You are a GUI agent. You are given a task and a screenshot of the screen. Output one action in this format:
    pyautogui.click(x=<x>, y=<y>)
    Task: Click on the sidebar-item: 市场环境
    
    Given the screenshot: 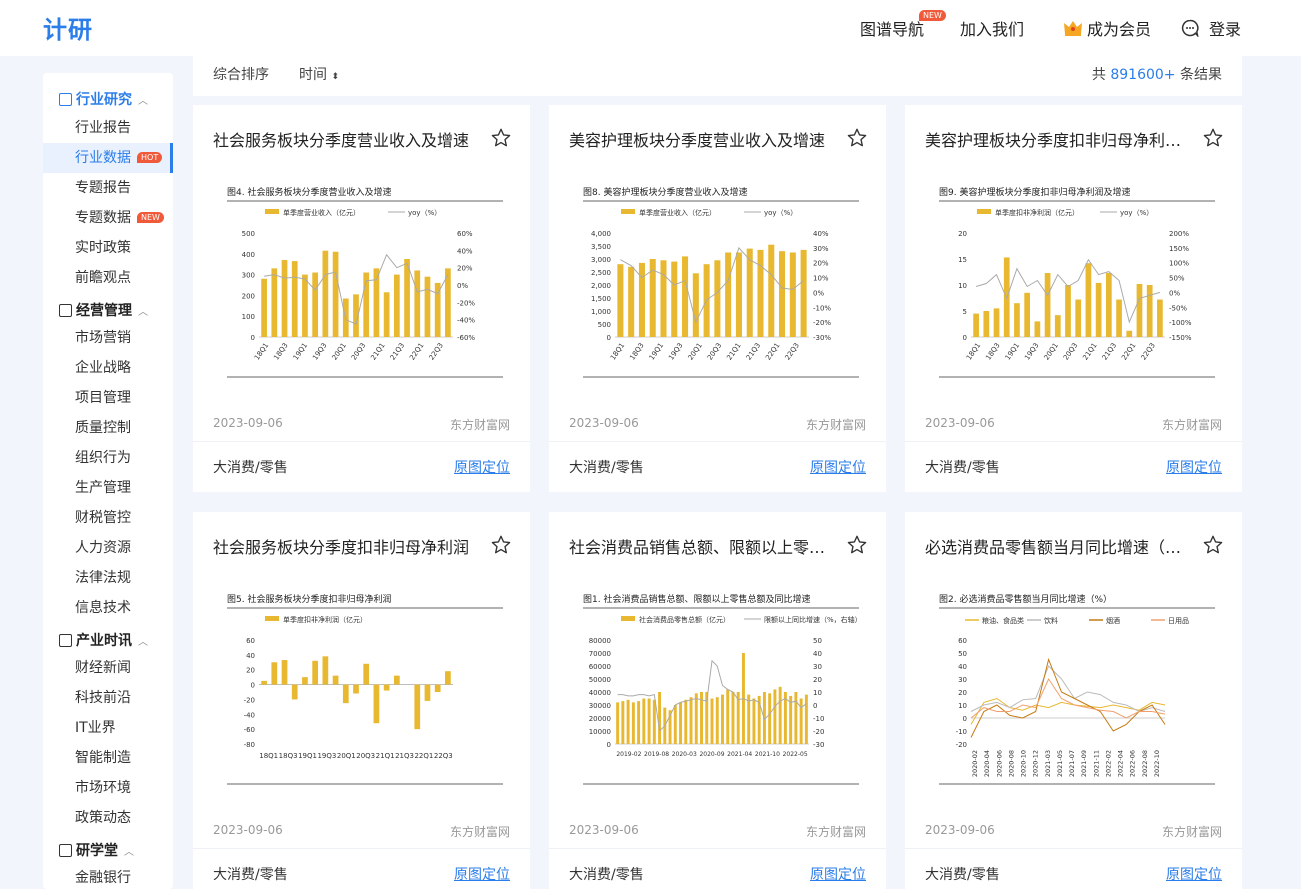 What is the action you would take?
    pyautogui.click(x=108, y=788)
    